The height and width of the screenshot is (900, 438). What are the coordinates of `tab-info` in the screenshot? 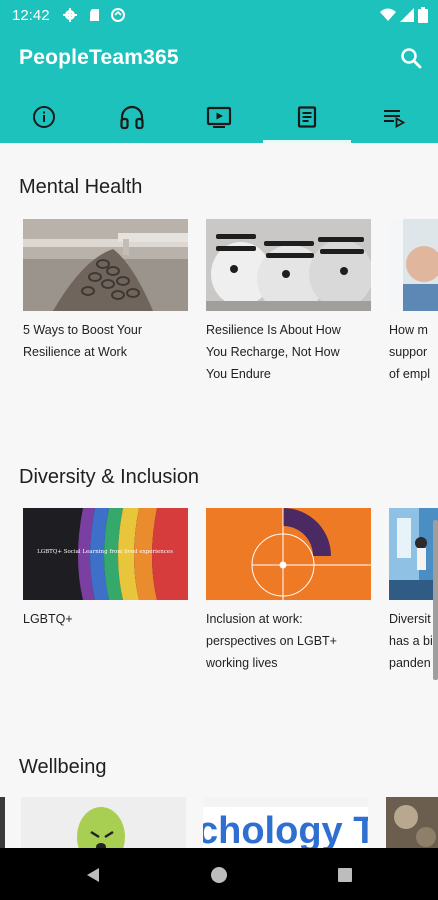 It's located at (44, 116).